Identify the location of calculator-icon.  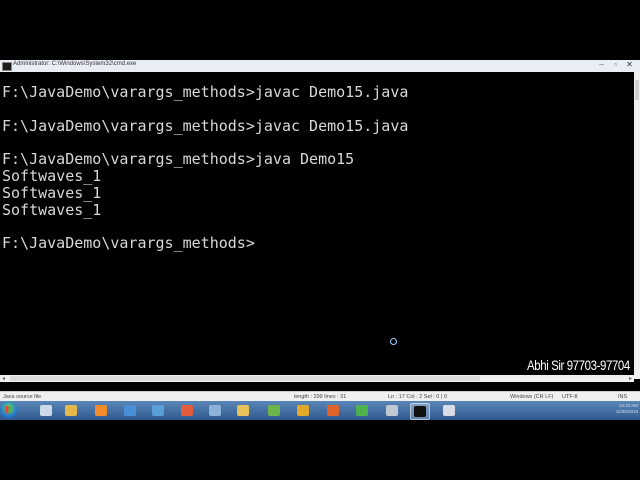
(46, 410).